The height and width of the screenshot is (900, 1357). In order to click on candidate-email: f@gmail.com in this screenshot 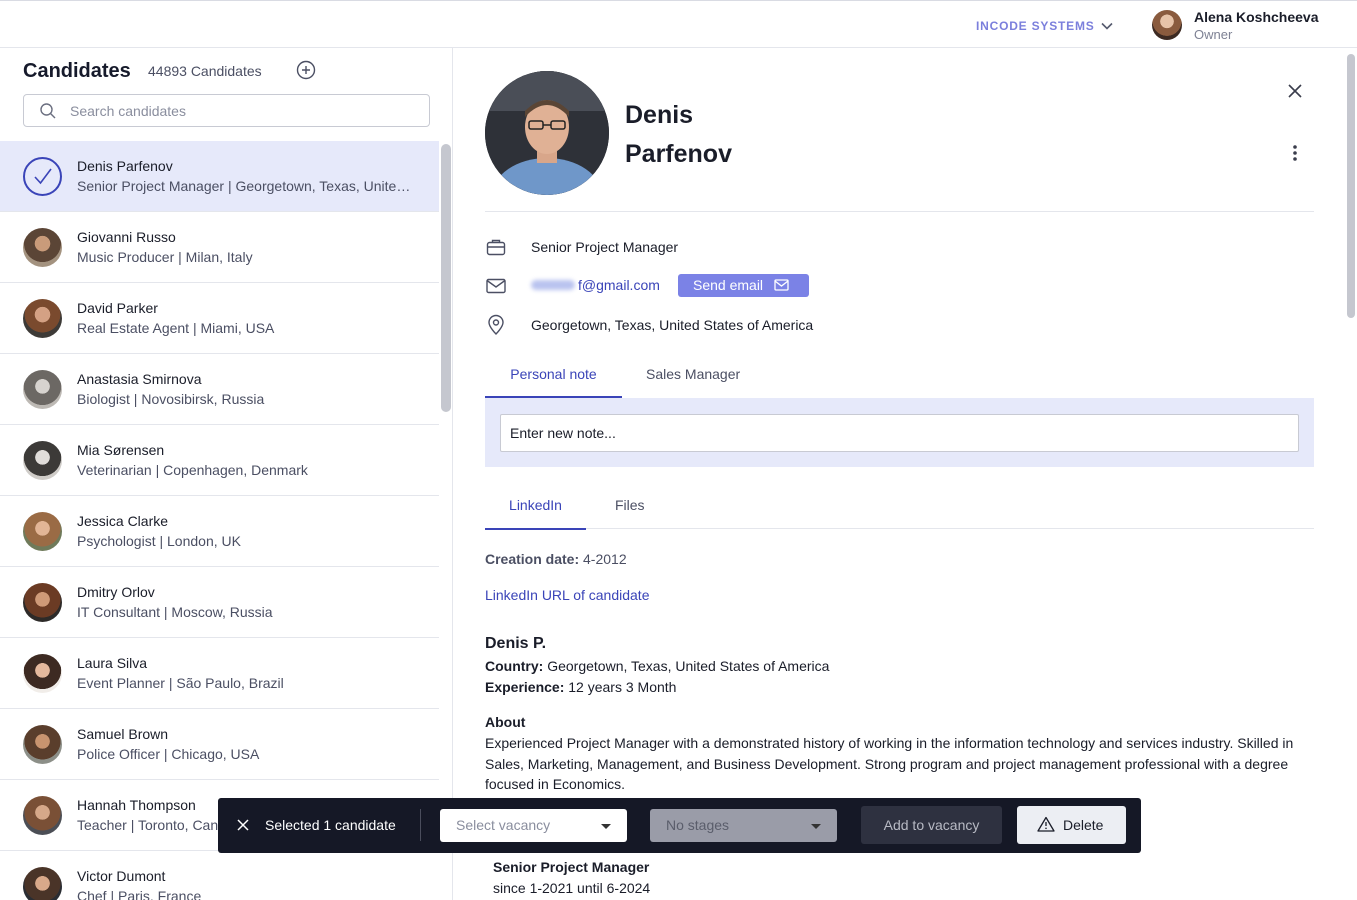, I will do `click(619, 285)`.